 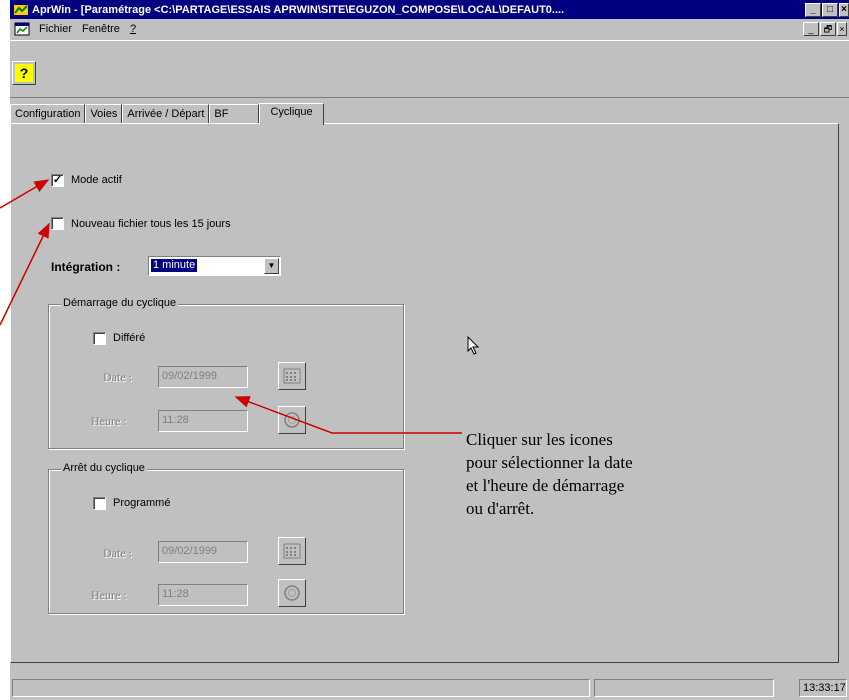 I want to click on integration-select: 1 minute ▼, so click(x=214, y=266).